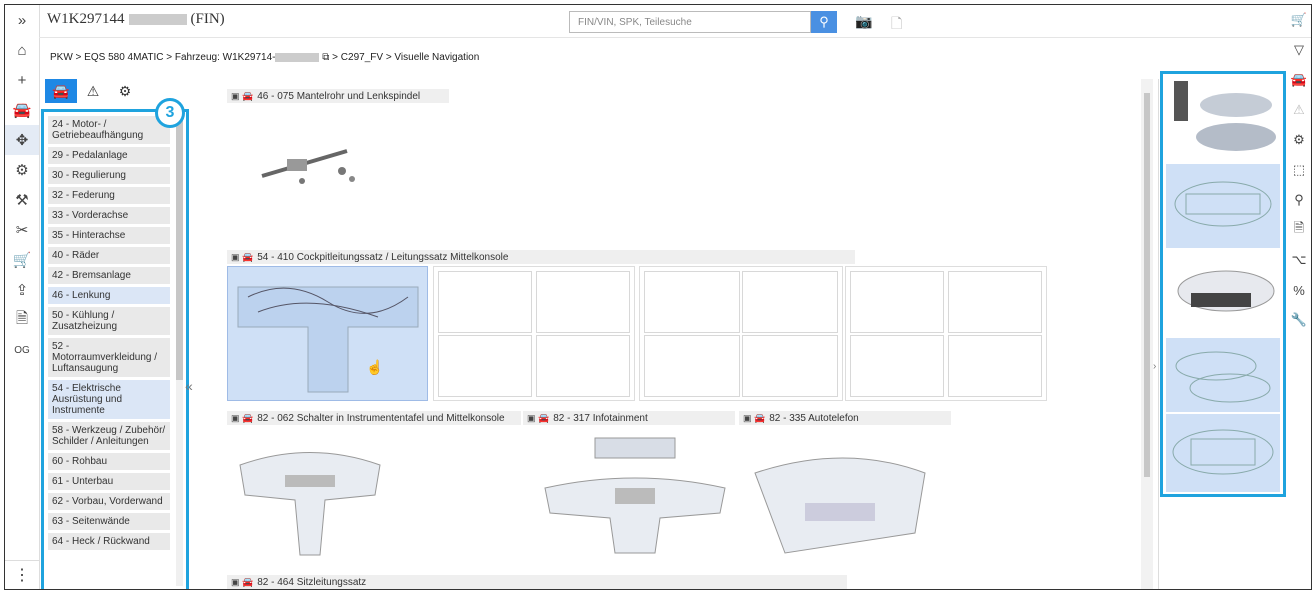 This screenshot has height=593, width=1315. Describe the element at coordinates (338, 96) in the screenshot. I see `section-header: ▣ 🚘 46 - 075 Mantelrohr und Lenkspindel` at that location.